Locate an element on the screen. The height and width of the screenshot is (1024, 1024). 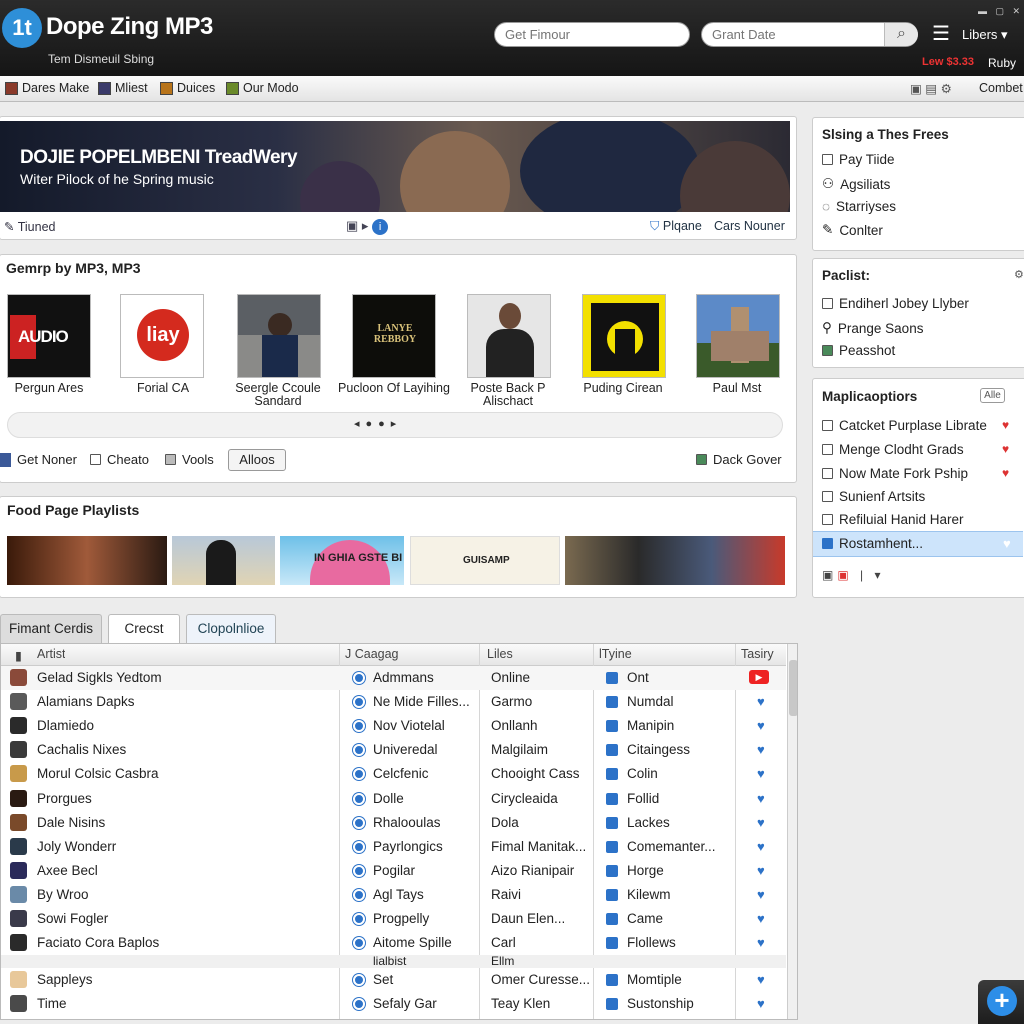
tuned-link: ✎ Tiuned is located at coordinates (30, 226).